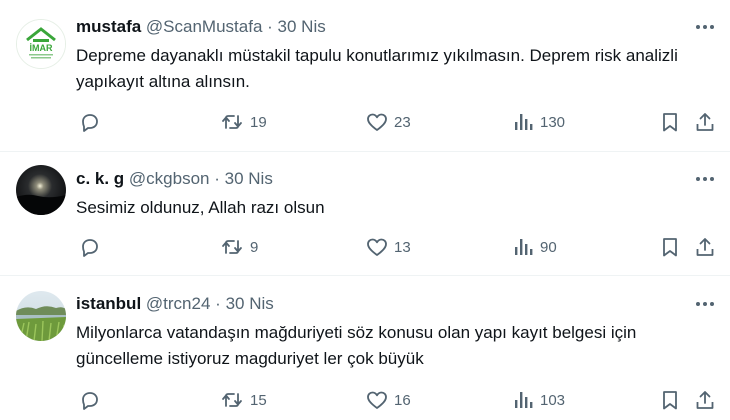  I want to click on retweet-button: 19, so click(243, 122).